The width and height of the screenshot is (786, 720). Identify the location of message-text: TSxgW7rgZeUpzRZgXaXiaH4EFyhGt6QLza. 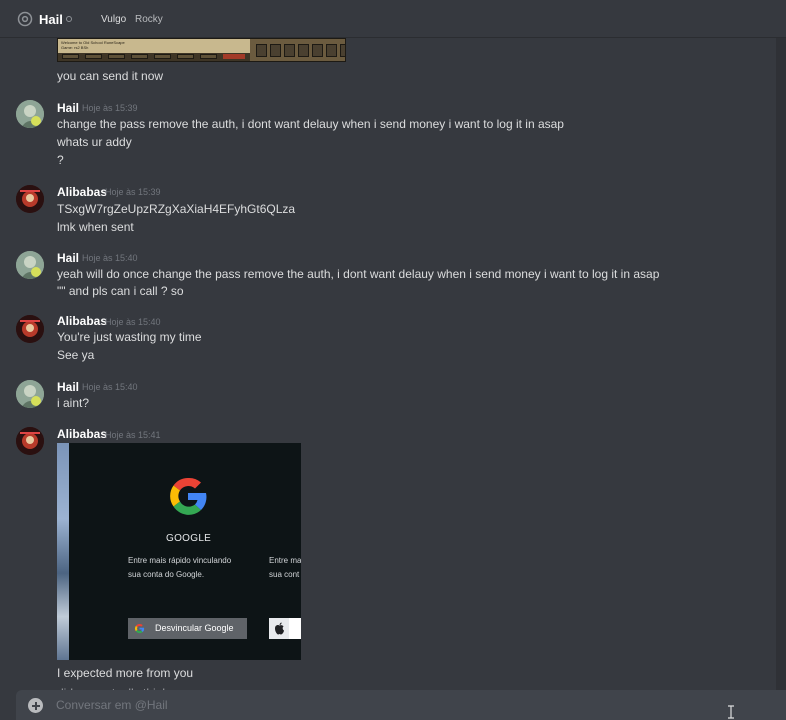
(176, 209).